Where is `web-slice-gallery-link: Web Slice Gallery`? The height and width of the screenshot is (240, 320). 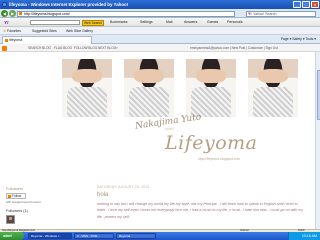
web-slice-gallery-link: Web Slice Gallery is located at coordinates (79, 31).